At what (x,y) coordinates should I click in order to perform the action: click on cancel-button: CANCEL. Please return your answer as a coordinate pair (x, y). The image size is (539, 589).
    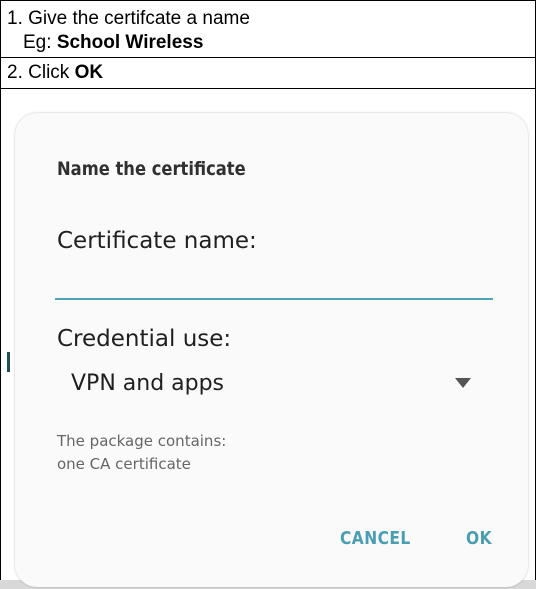
    Looking at the image, I should click on (375, 538).